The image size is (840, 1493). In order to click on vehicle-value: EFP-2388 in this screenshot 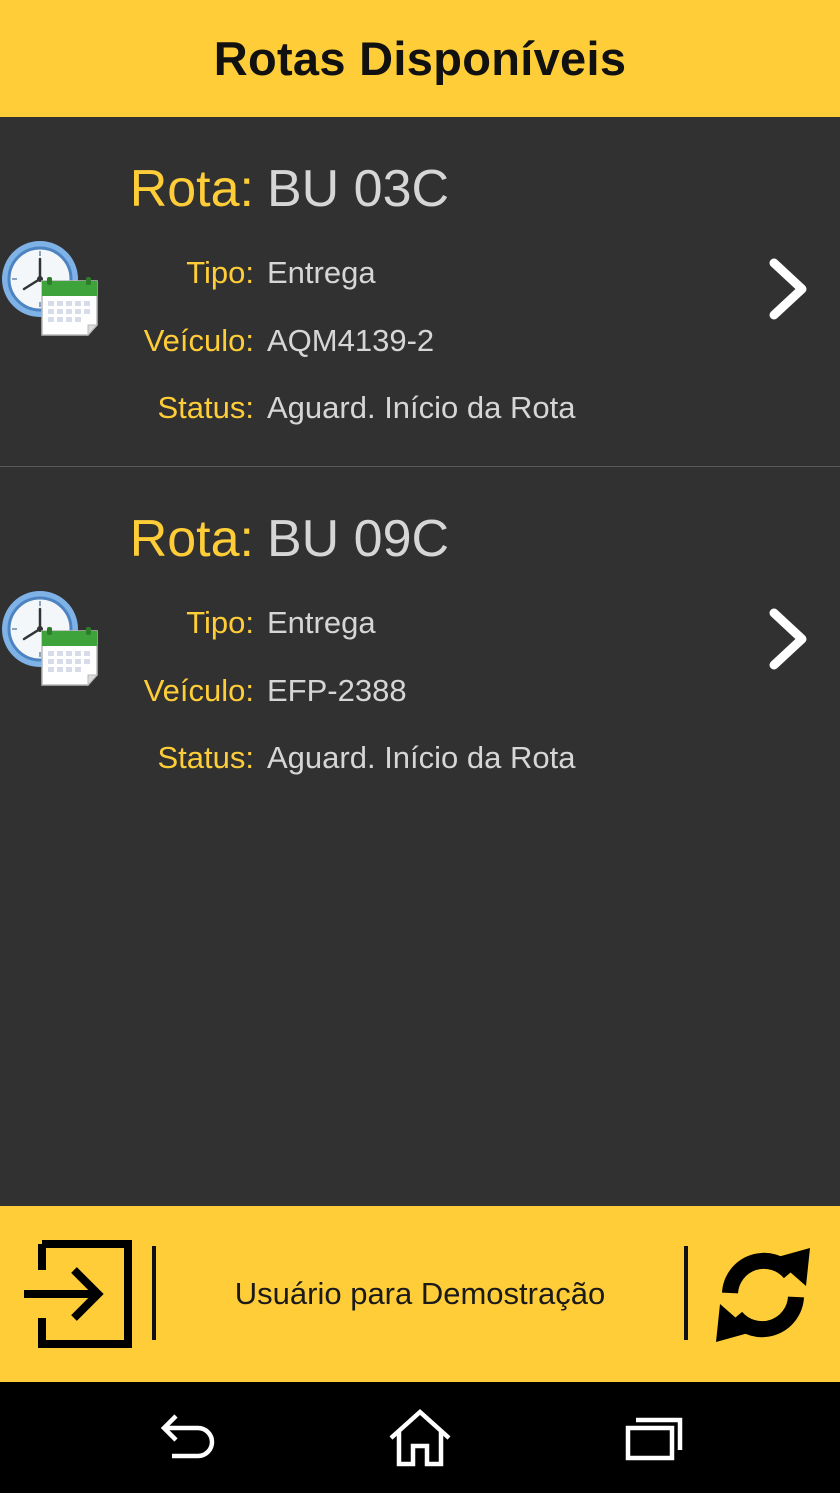, I will do `click(337, 690)`.